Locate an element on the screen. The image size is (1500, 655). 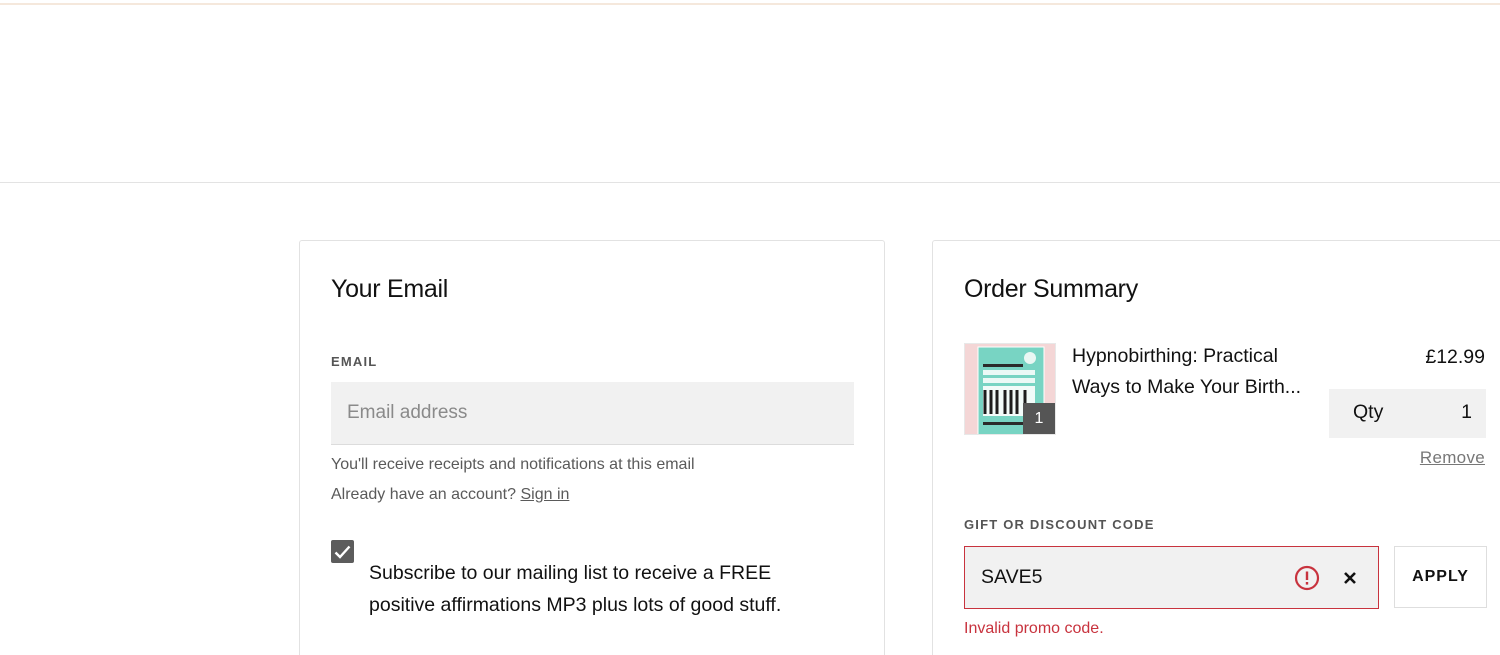
discount-code-field-wrapper is located at coordinates (1171, 577).